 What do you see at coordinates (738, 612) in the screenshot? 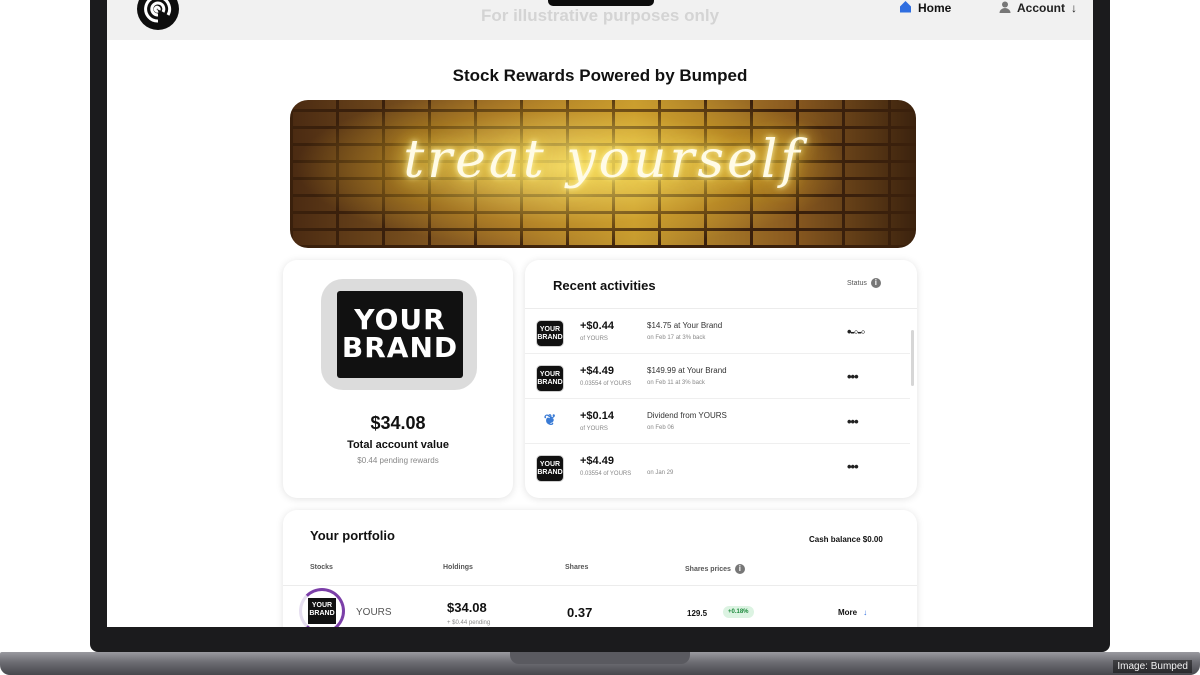
I see `price-change-badge: +0.18%` at bounding box center [738, 612].